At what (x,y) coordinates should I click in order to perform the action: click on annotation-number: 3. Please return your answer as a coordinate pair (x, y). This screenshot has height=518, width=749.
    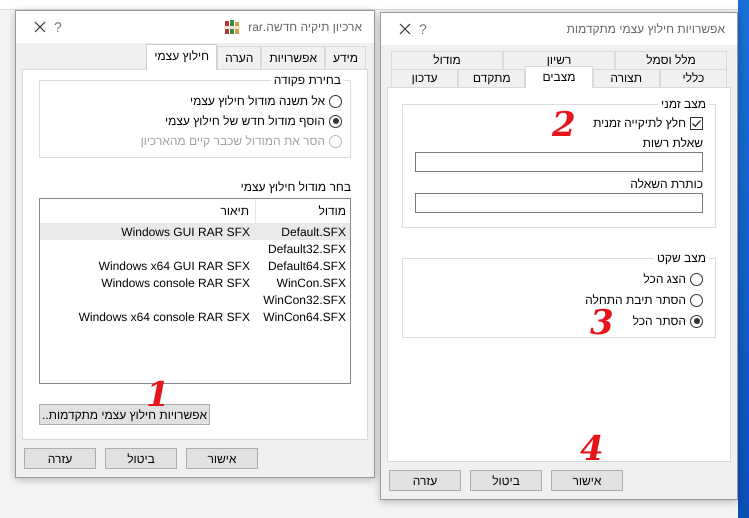
    Looking at the image, I should click on (602, 323).